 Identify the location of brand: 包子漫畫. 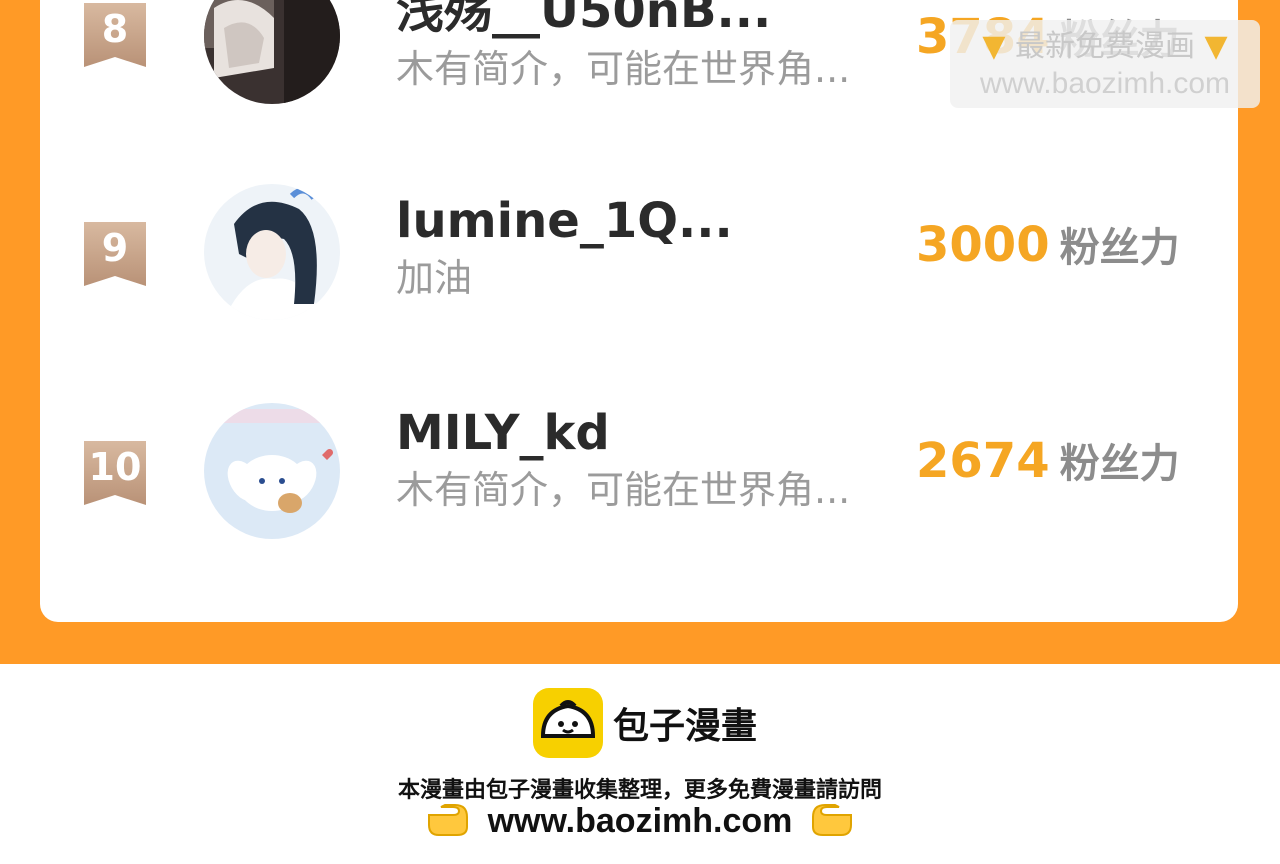
(645, 723).